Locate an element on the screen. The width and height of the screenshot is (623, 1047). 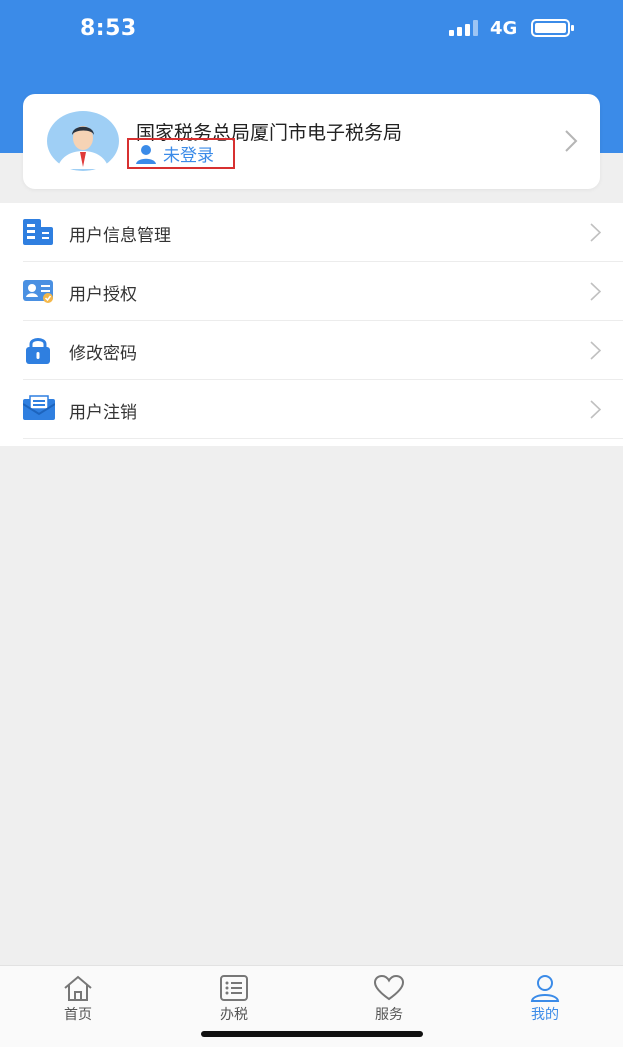
status-time: 8:53 is located at coordinates (108, 28).